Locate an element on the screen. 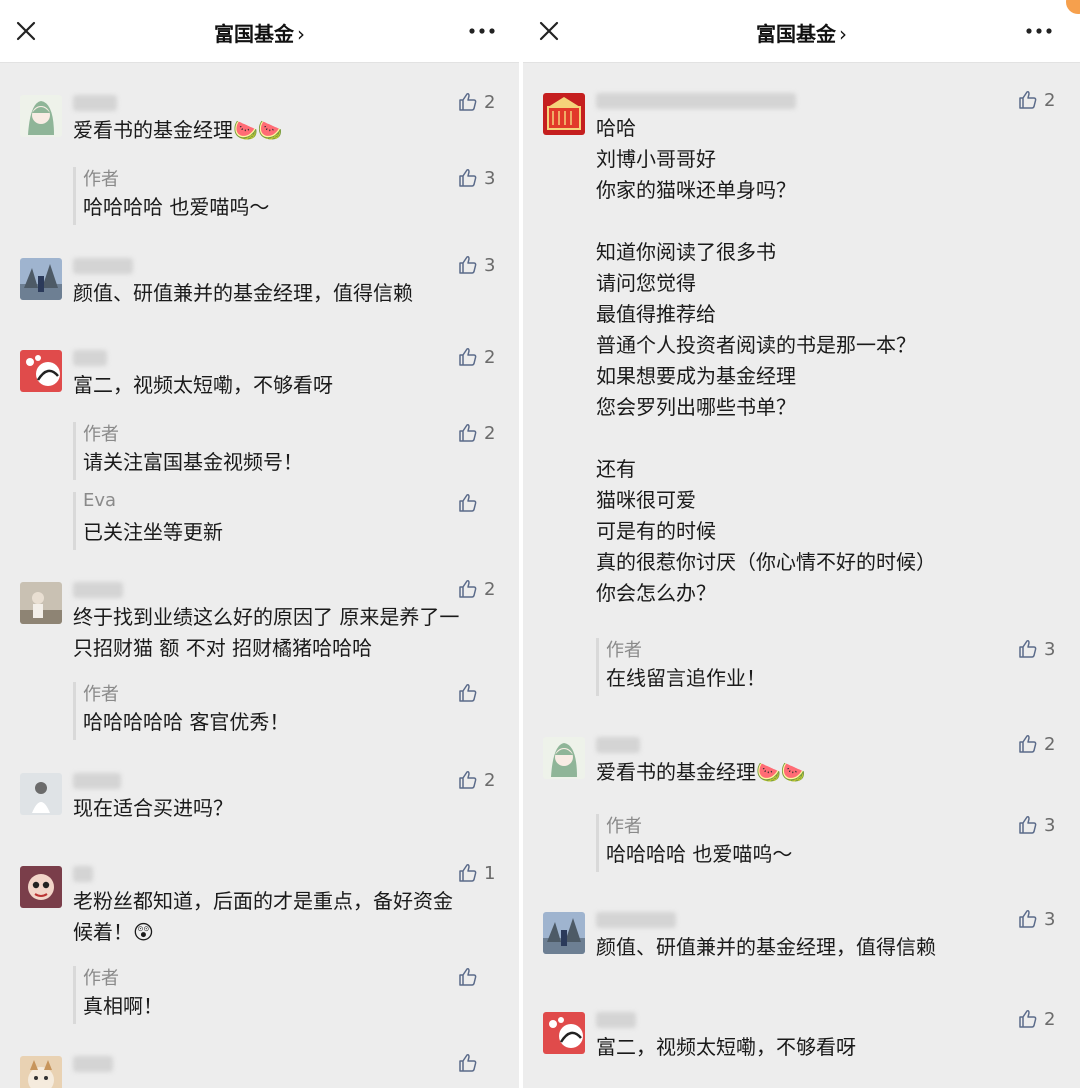 This screenshot has height=1088, width=1080. comment-text: 老粉丝都知道，后面的才是重点，备好资金 候着！😲 is located at coordinates (263, 916).